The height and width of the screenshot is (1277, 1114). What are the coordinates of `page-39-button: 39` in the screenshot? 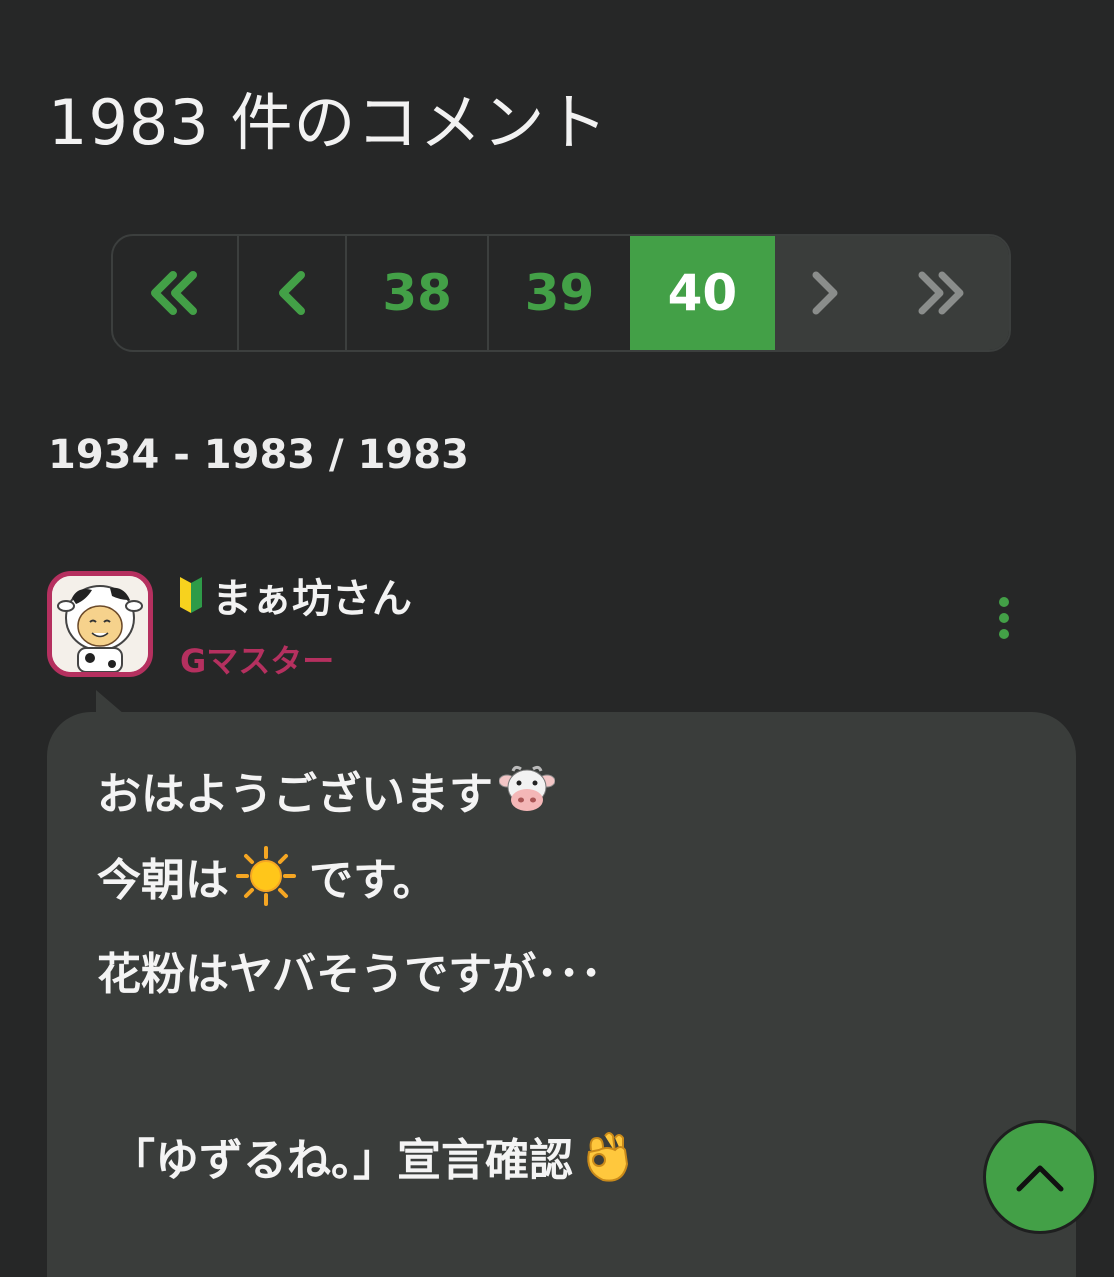 It's located at (559, 293).